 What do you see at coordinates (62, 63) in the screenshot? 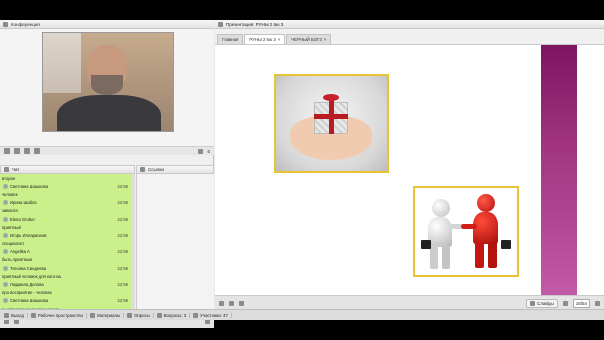
I see `video-background-window` at bounding box center [62, 63].